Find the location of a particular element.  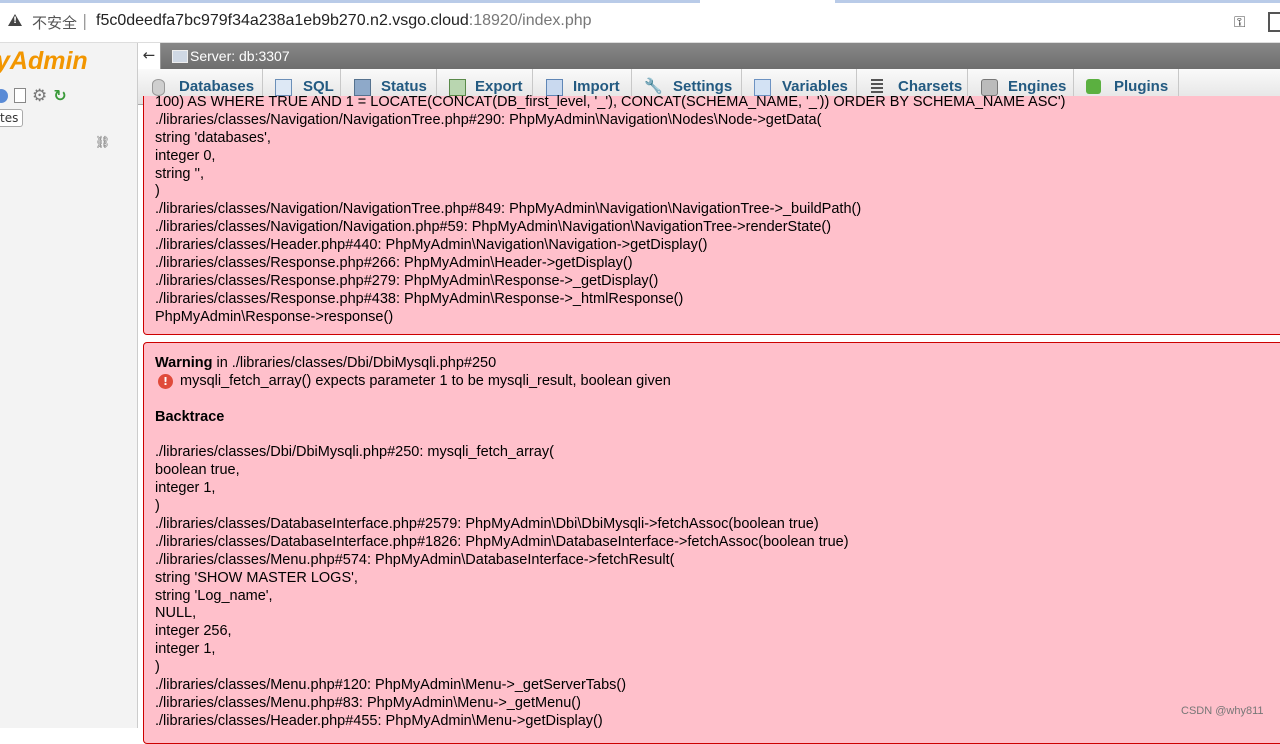

warning-triangle-icon: ! is located at coordinates (15, 20).